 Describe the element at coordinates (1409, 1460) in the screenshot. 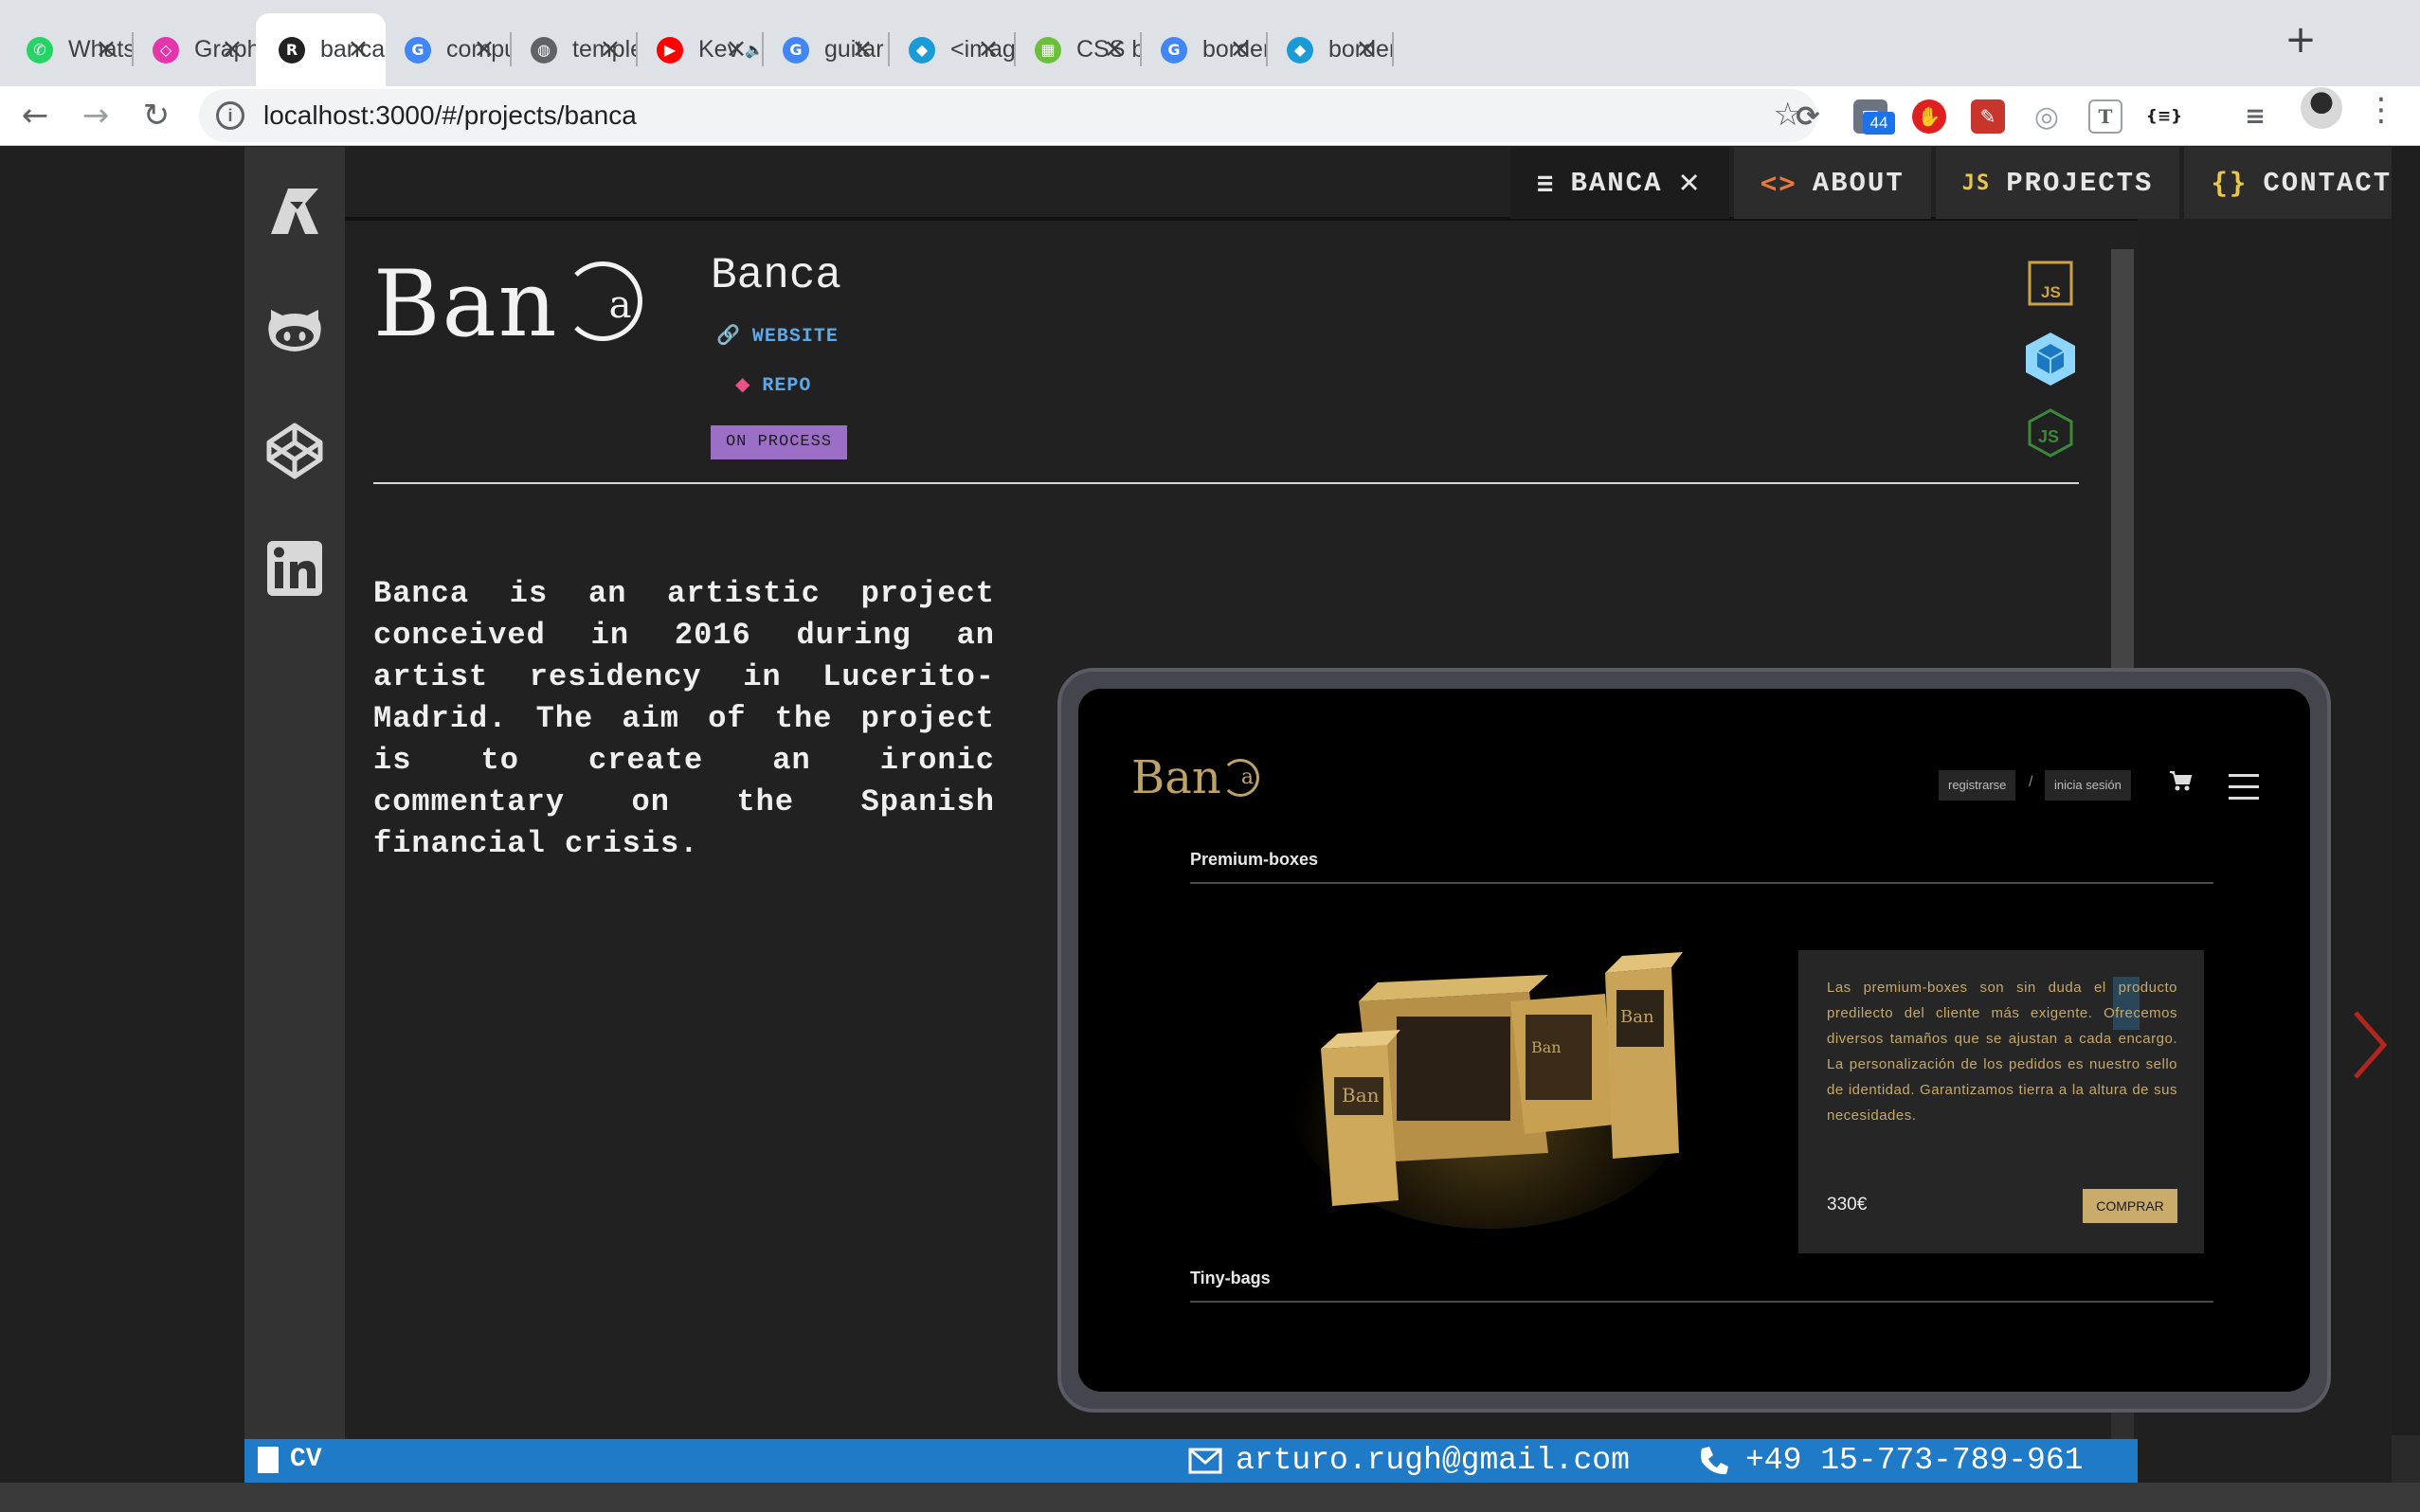

I see `email-link: arturo.rugh@gmail.com` at that location.